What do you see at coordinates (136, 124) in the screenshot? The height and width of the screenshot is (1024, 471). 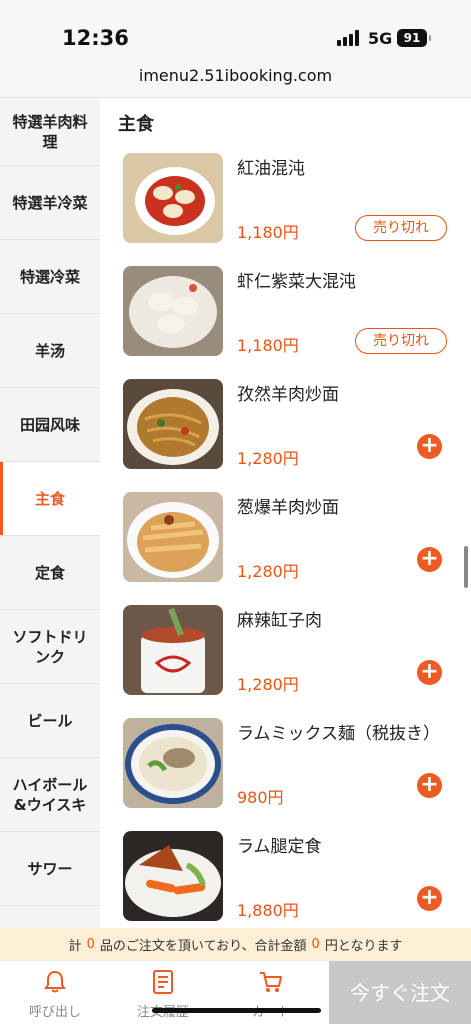 I see `section-title: 主食` at bounding box center [136, 124].